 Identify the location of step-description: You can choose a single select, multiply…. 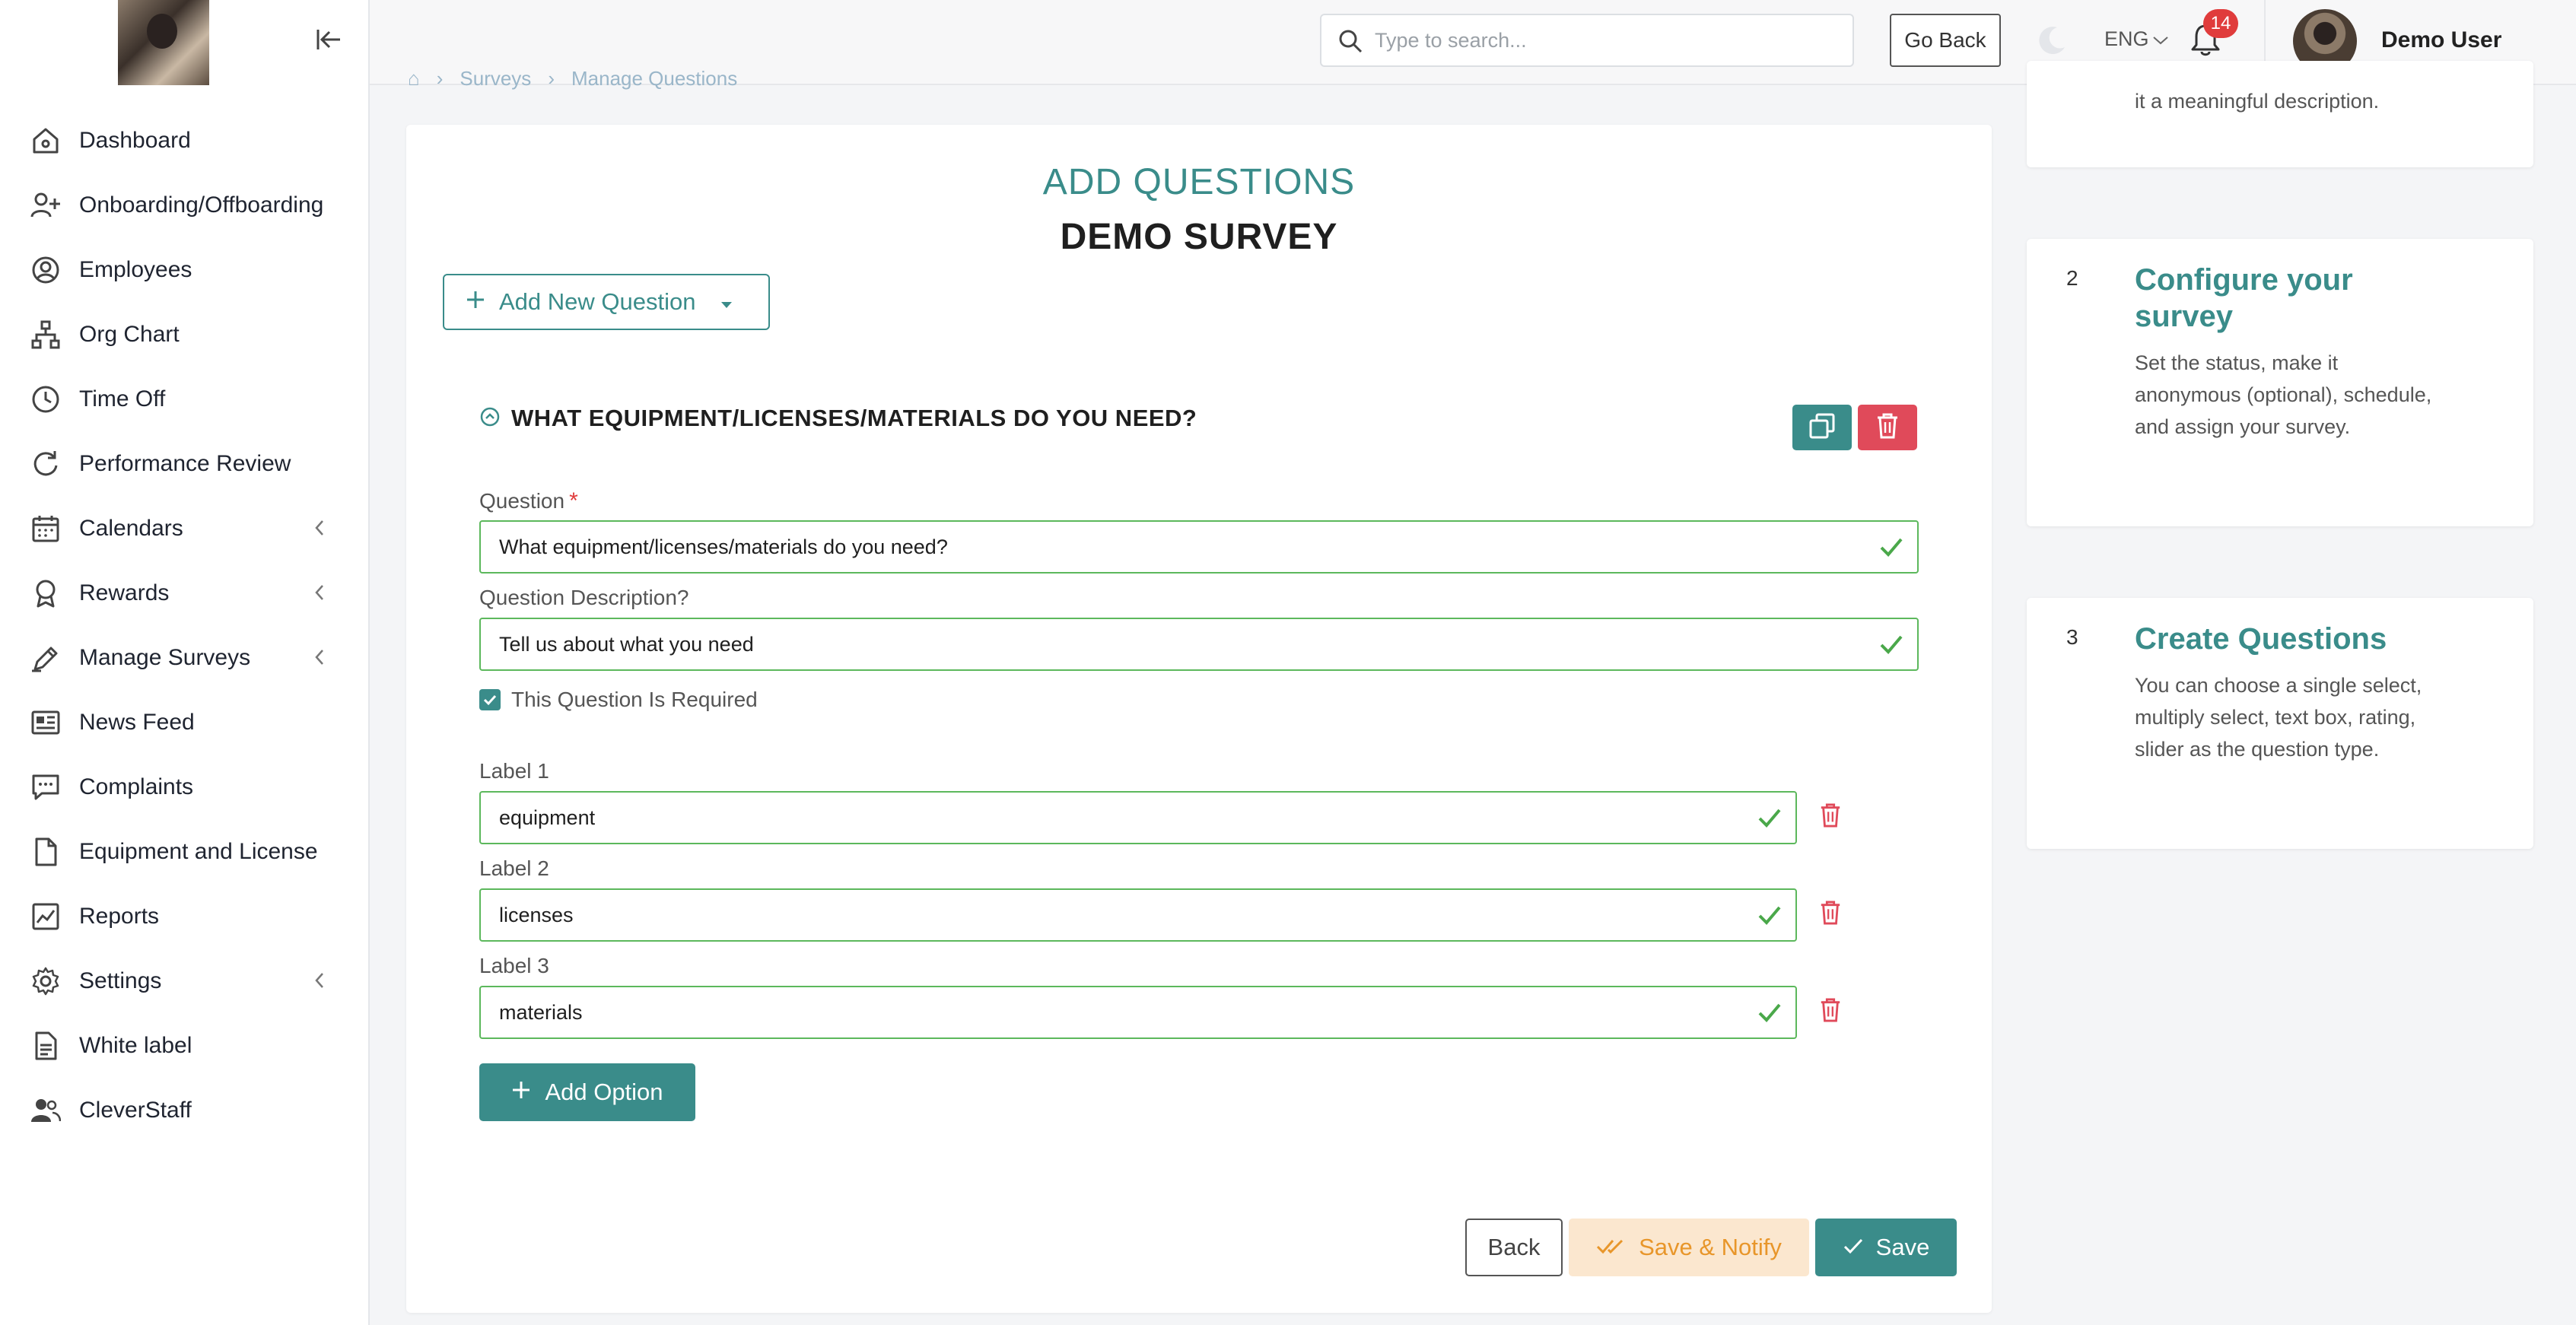
(2279, 718).